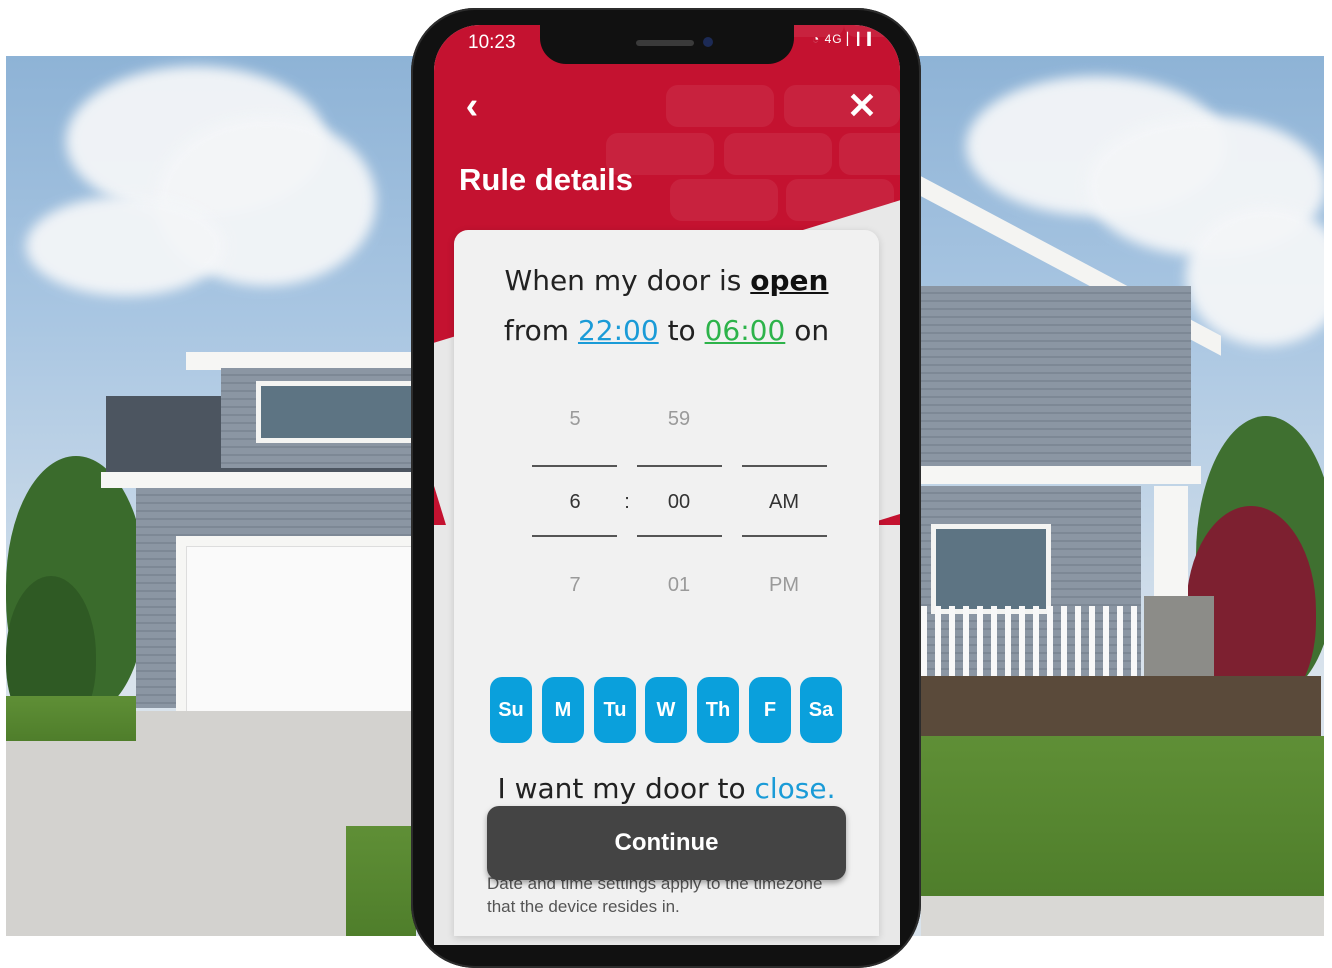 This screenshot has width=1332, height=968. I want to click on minute-selected: 00, so click(679, 502).